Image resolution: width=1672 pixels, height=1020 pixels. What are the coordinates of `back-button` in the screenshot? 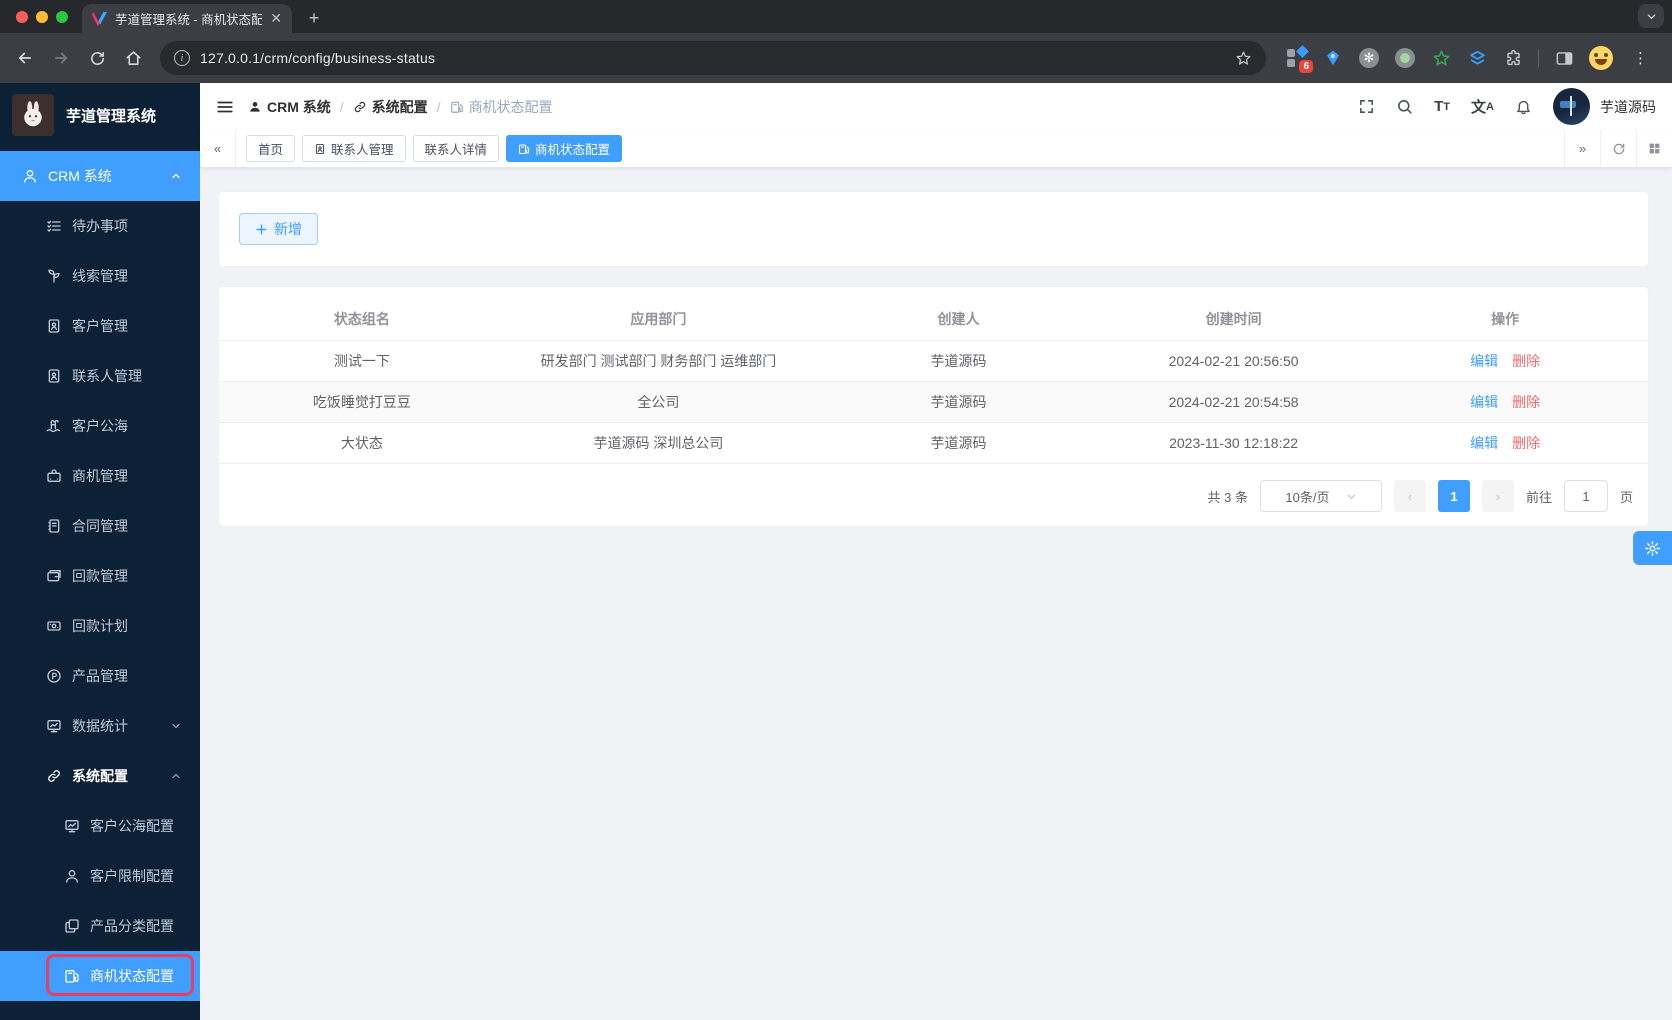 It's located at (25, 58).